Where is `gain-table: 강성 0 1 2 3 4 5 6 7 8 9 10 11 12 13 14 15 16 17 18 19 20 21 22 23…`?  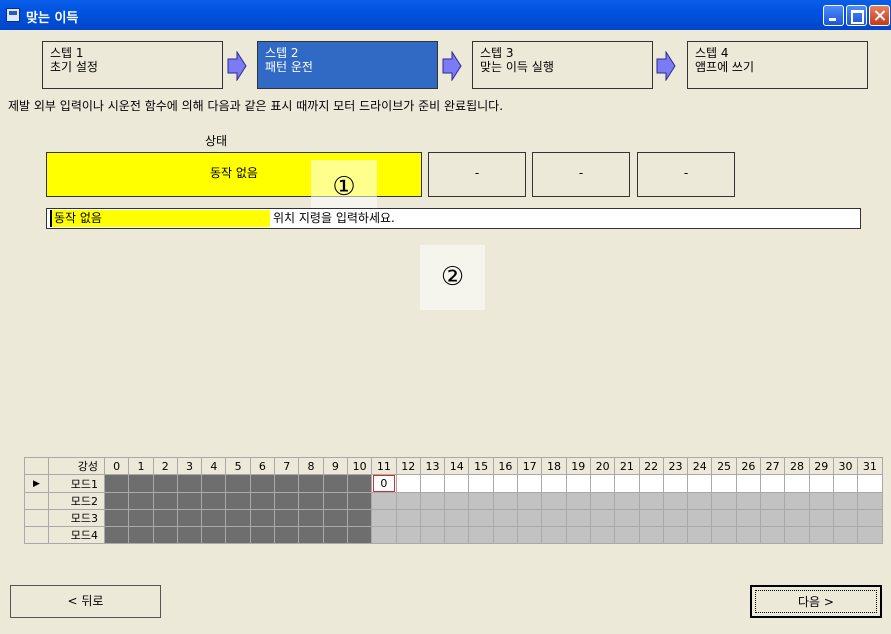 gain-table: 강성 0 1 2 3 4 5 6 7 8 9 10 11 12 13 14 15 16 17 18 19 20 21 22 23… is located at coordinates (453, 500).